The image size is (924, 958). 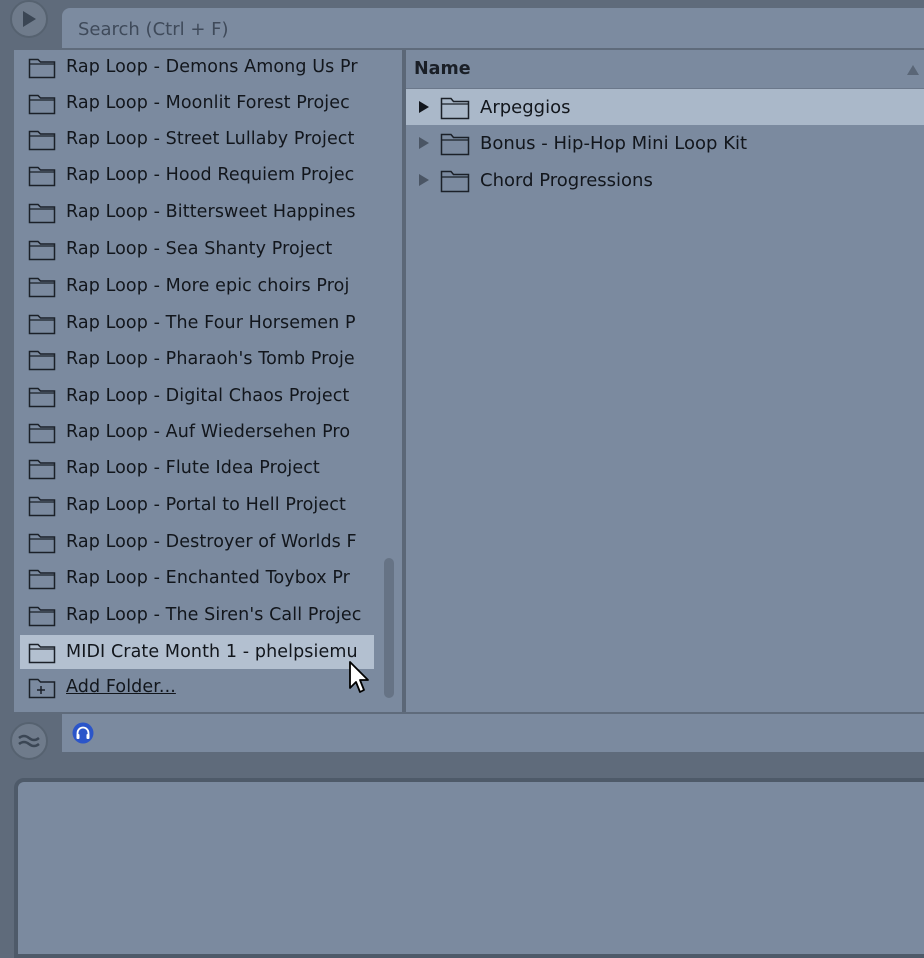 What do you see at coordinates (665, 180) in the screenshot?
I see `content-item: Chord Progressions` at bounding box center [665, 180].